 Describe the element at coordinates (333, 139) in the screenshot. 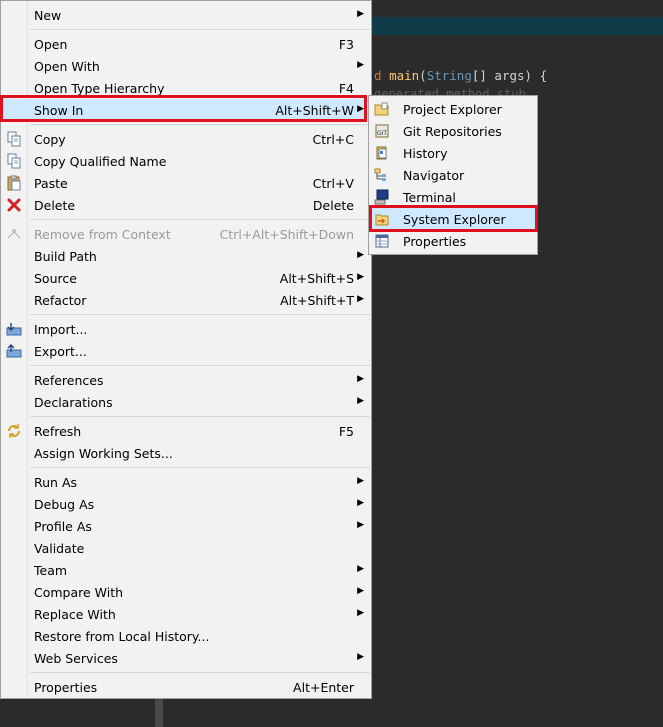

I see `menu-shortcut: Ctrl+C` at that location.